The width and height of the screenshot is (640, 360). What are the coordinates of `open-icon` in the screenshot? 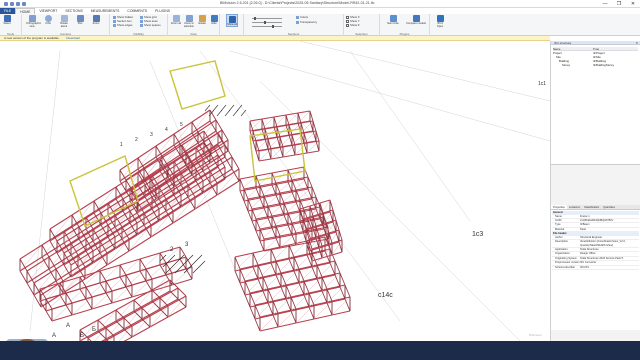 It's located at (12, 3).